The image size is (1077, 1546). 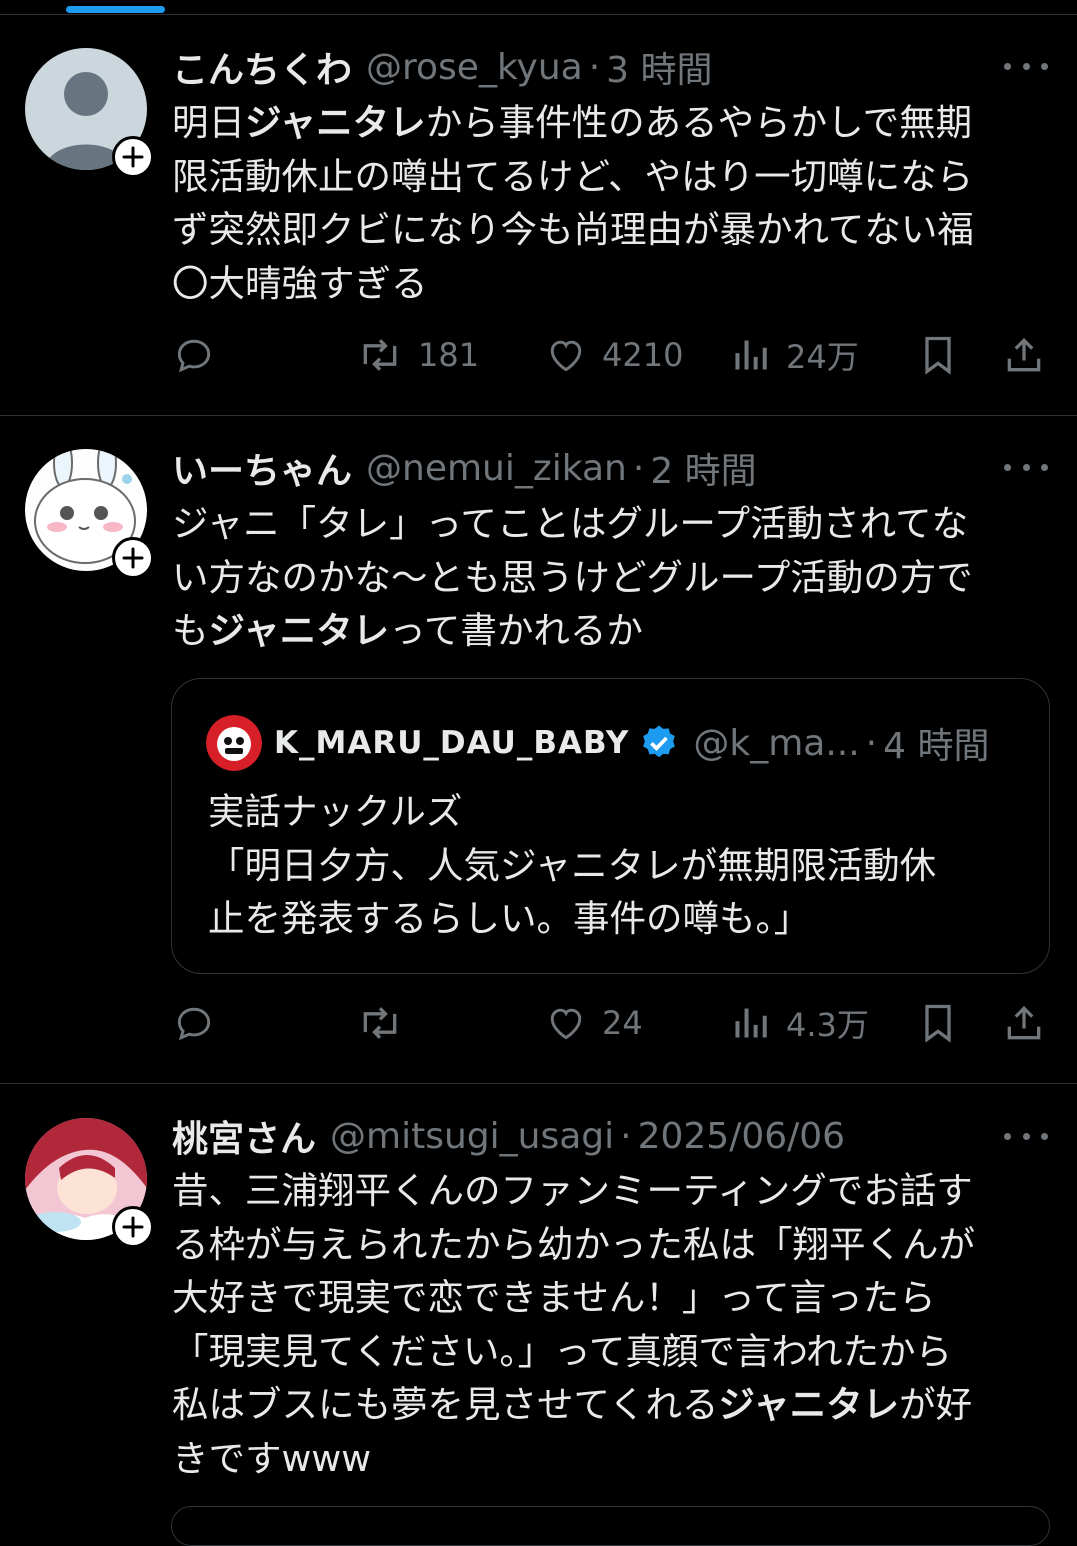 What do you see at coordinates (936, 743) in the screenshot?
I see `quoted-timestamp: 4 時間` at bounding box center [936, 743].